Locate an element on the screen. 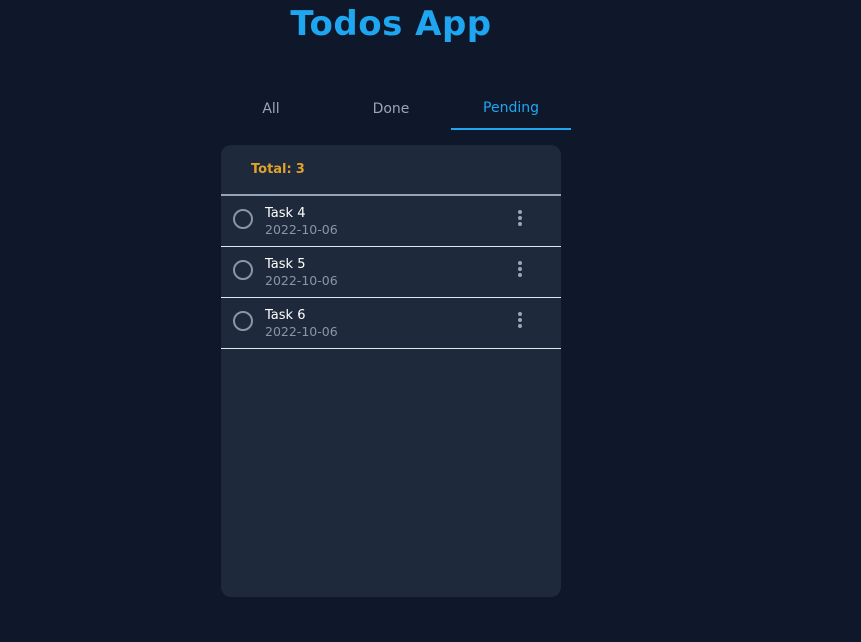 The image size is (861, 642). filter-tabs: All Done Pending is located at coordinates (391, 109).